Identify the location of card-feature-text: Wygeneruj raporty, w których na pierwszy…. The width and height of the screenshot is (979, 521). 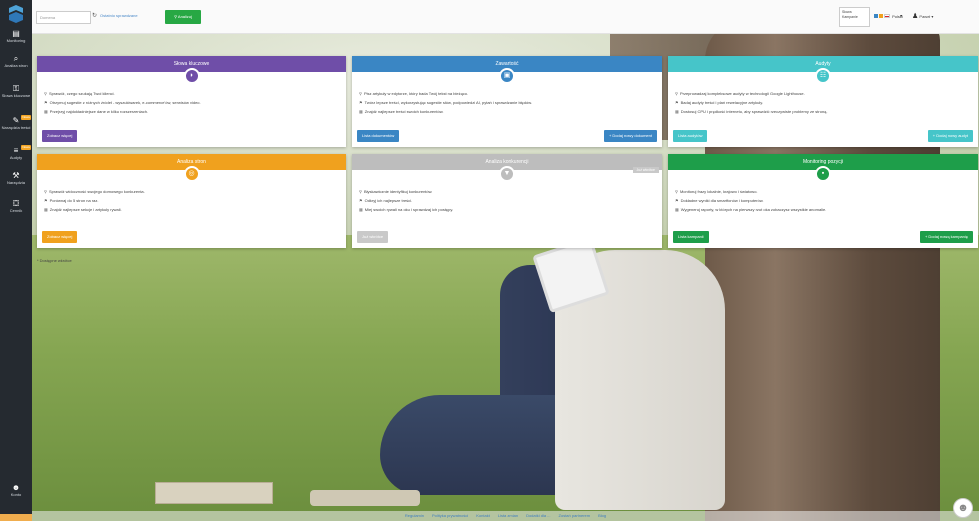
(753, 209).